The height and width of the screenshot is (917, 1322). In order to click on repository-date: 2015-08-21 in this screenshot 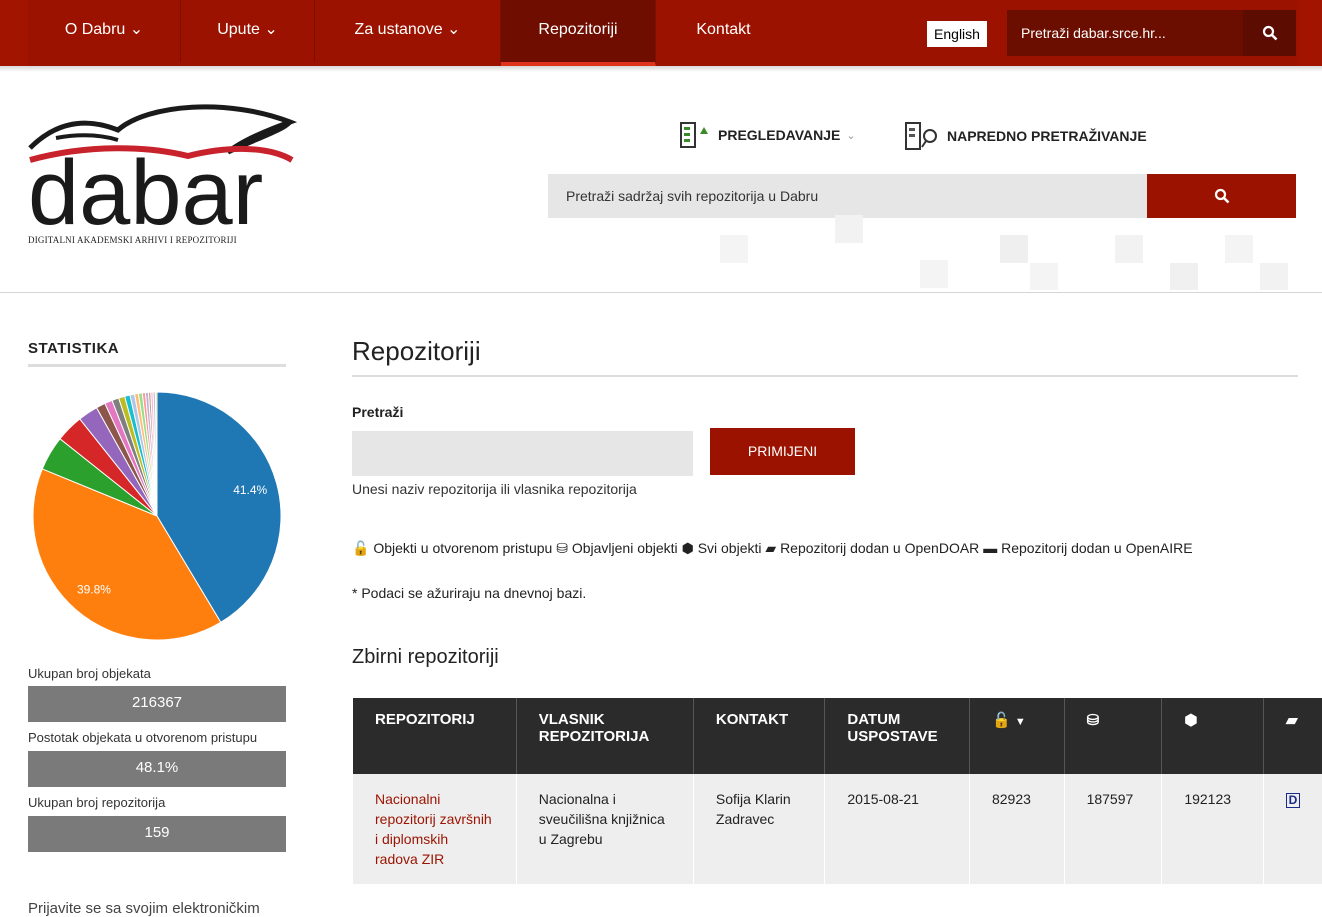, I will do `click(897, 829)`.